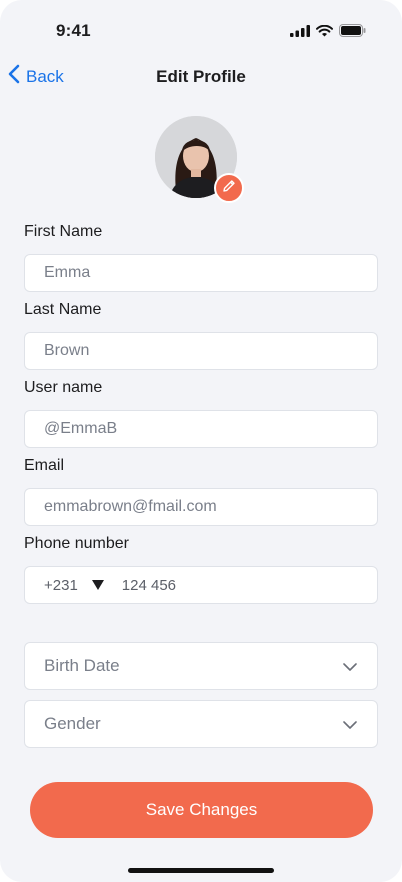 This screenshot has width=402, height=882. Describe the element at coordinates (201, 666) in the screenshot. I see `birth-date-select: Birth Date` at that location.